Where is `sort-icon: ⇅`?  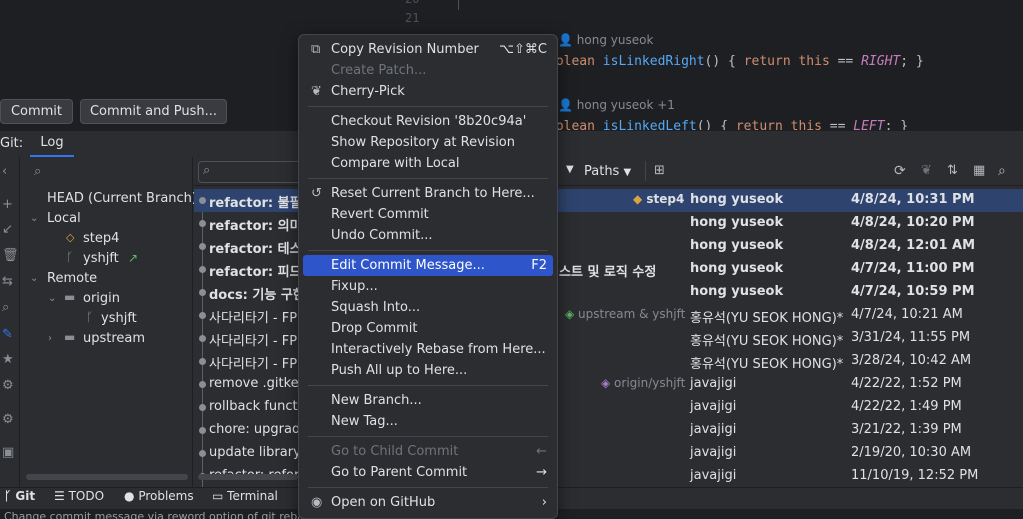 sort-icon: ⇅ is located at coordinates (952, 170).